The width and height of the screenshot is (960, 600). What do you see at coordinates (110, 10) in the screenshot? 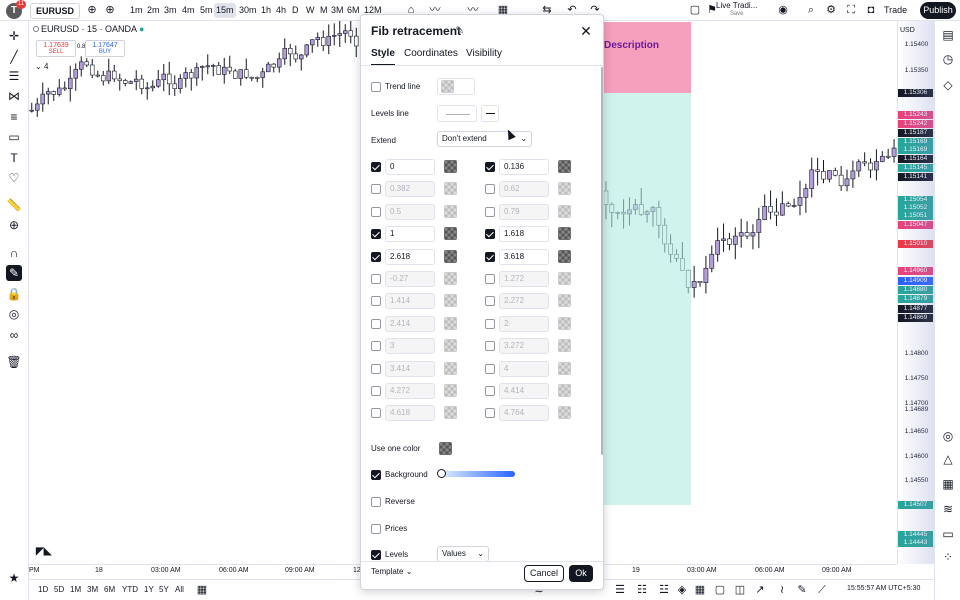
I see `add-symbol-icon: ⊕` at bounding box center [110, 10].